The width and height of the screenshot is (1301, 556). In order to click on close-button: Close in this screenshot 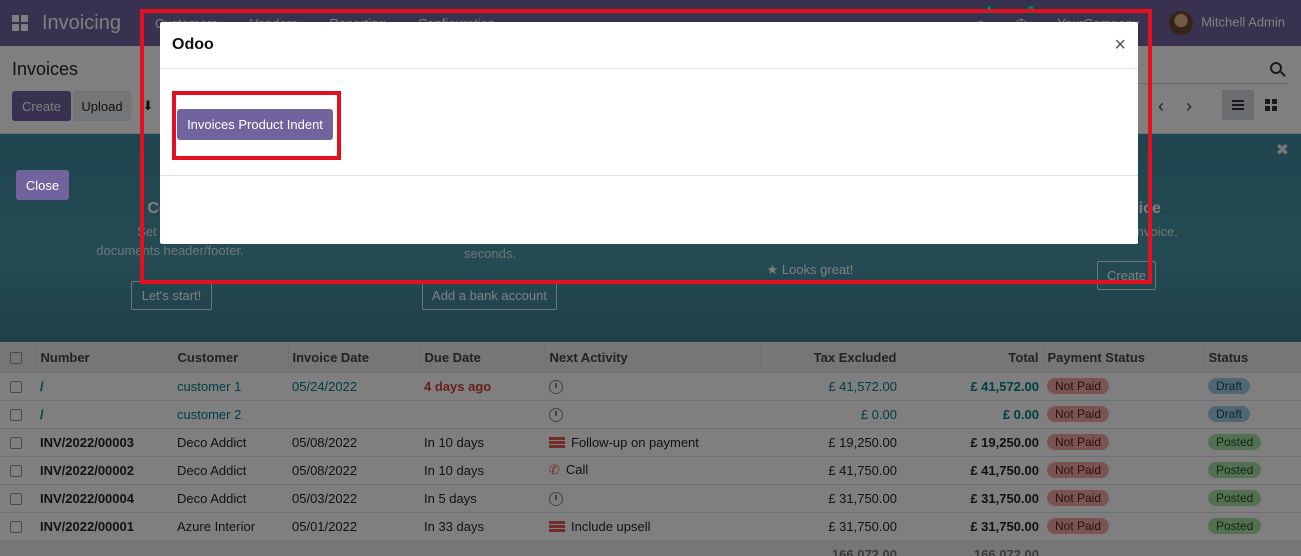, I will do `click(42, 185)`.